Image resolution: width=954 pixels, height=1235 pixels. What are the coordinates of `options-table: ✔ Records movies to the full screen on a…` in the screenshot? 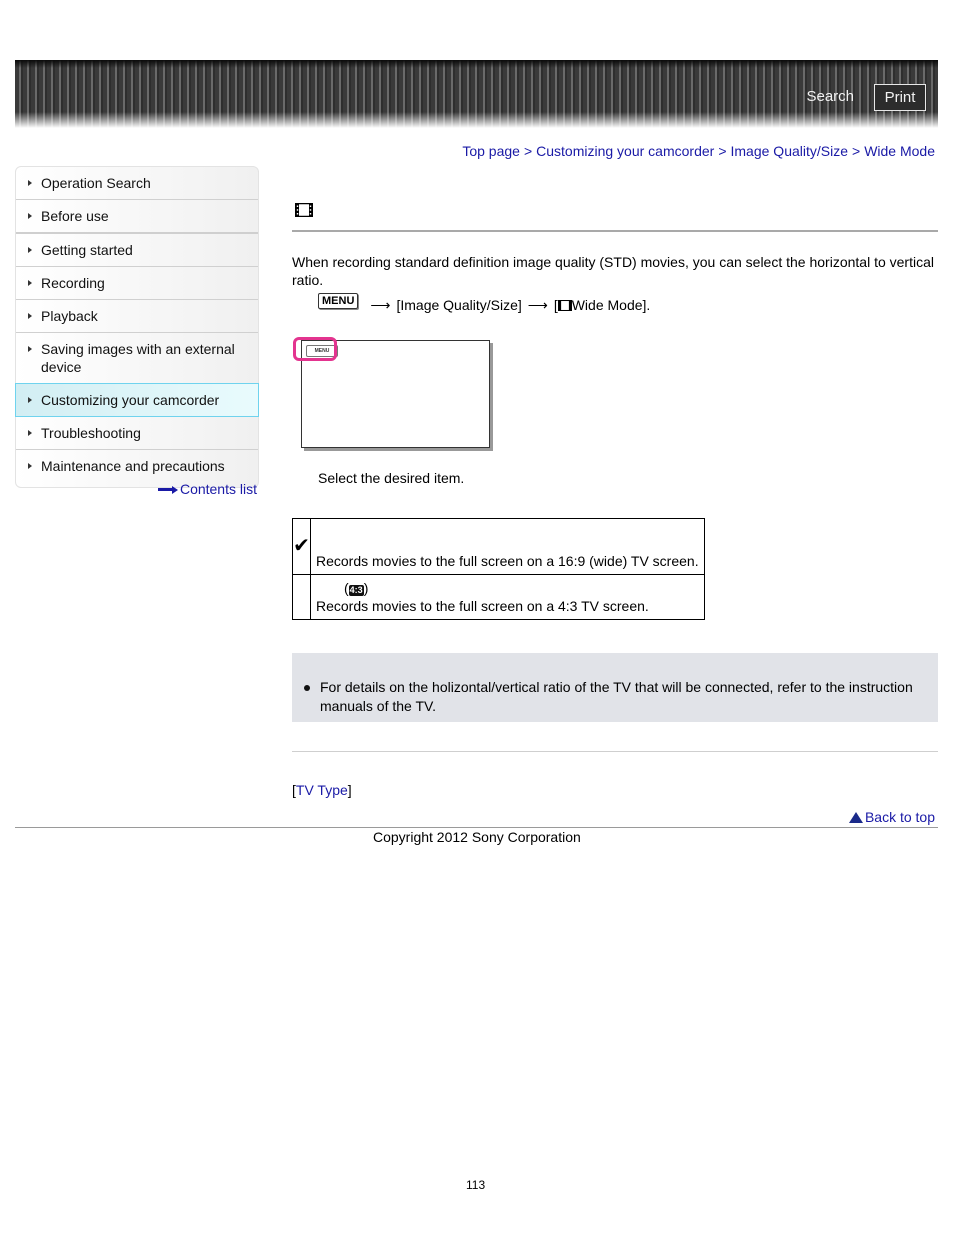 It's located at (498, 569).